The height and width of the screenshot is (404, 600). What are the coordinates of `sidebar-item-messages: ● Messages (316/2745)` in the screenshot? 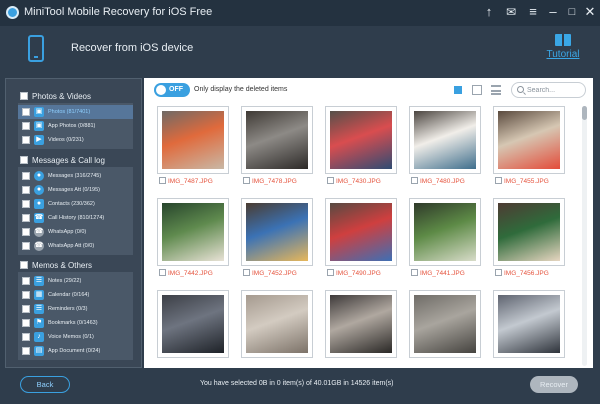 It's located at (75, 176).